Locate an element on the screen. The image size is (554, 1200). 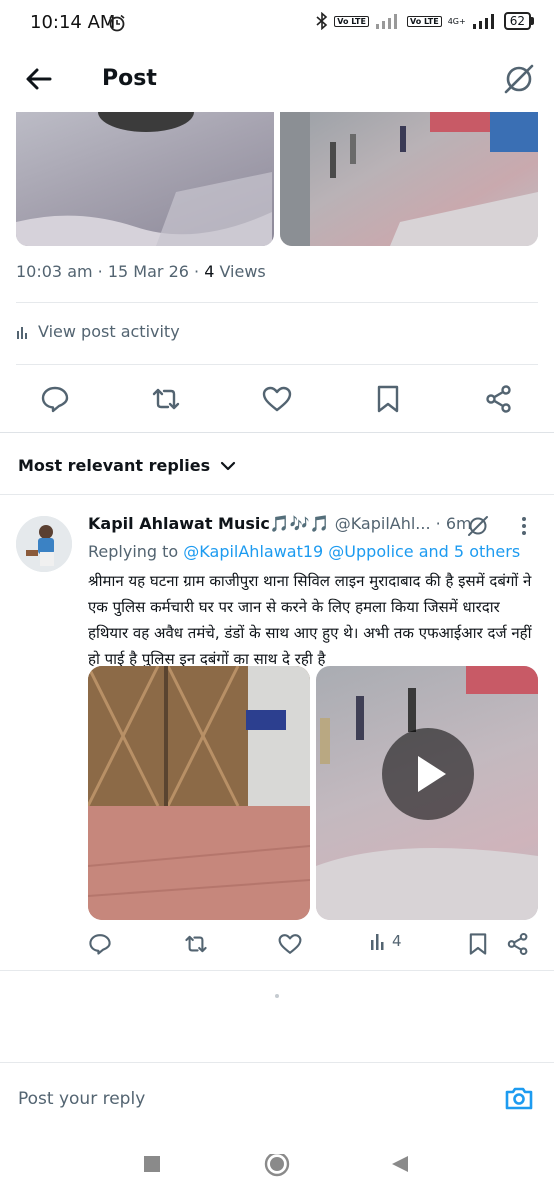
loading-dot is located at coordinates (277, 996).